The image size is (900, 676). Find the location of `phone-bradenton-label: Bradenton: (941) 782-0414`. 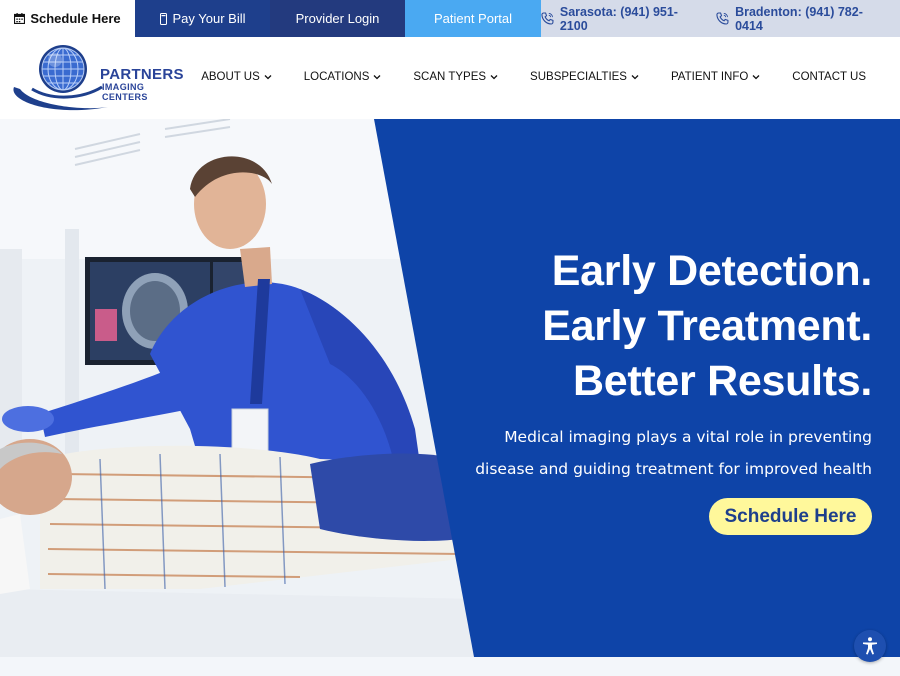

phone-bradenton-label: Bradenton: (941) 782-0414 is located at coordinates (799, 18).